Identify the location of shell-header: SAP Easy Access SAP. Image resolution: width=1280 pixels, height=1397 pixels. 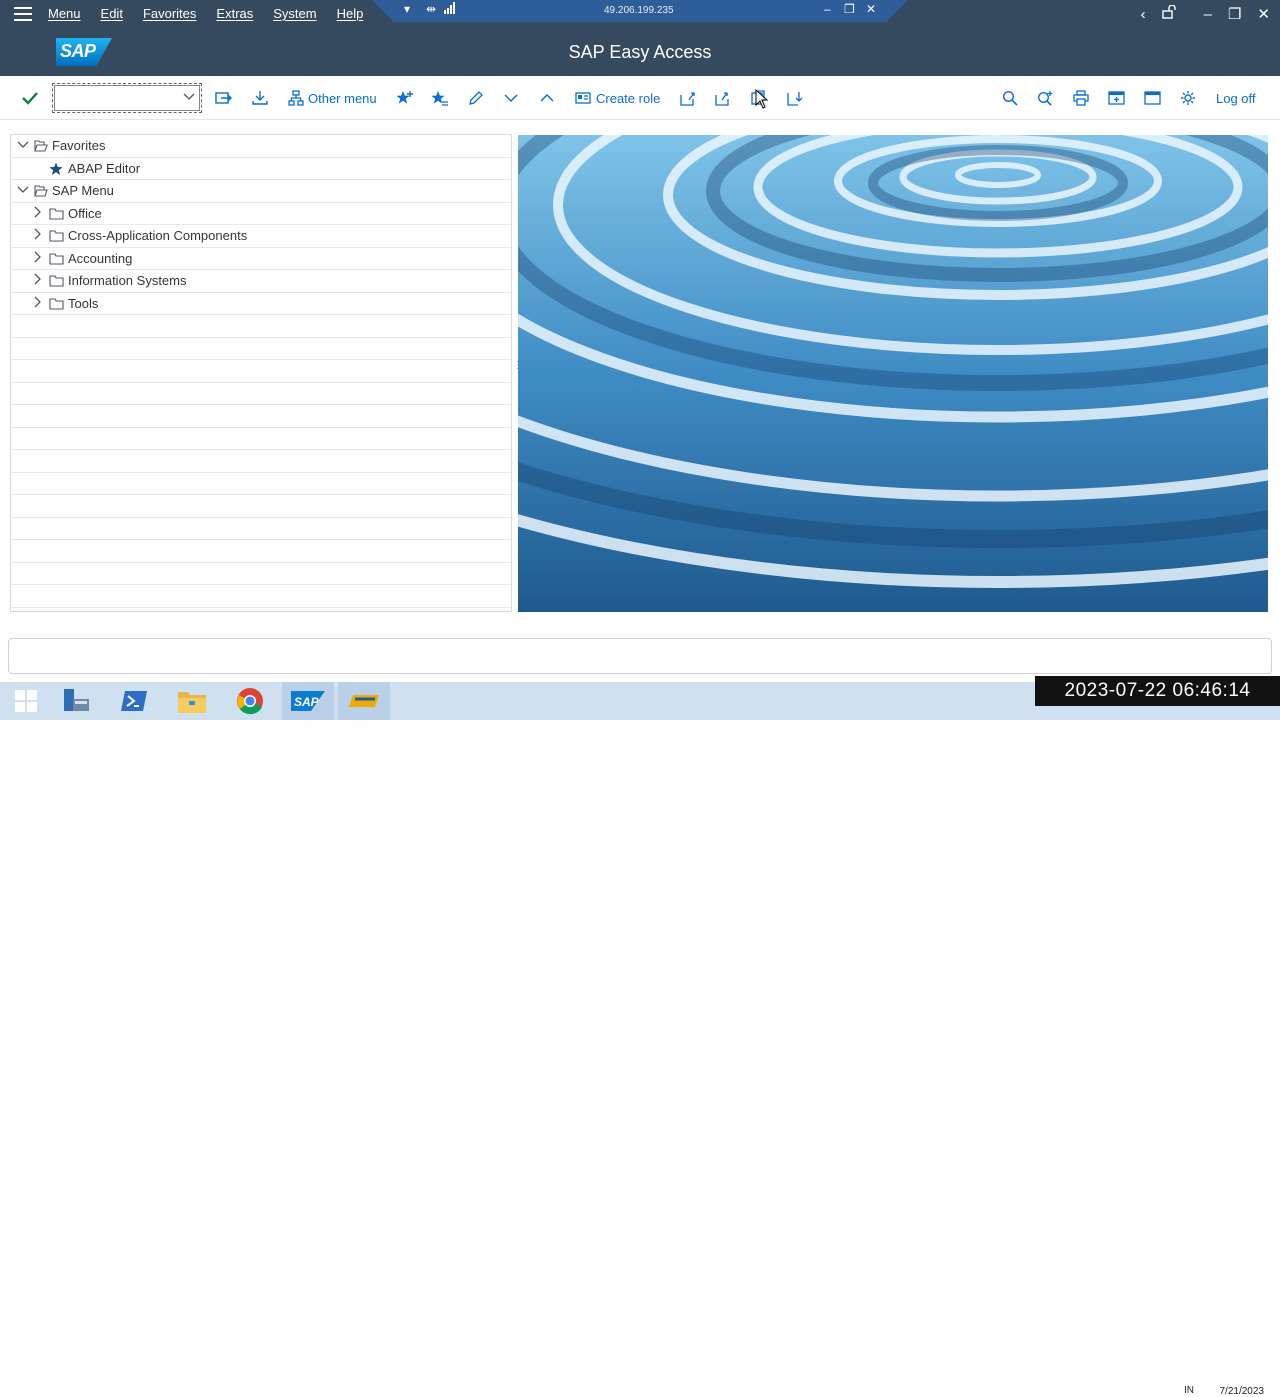
(640, 52).